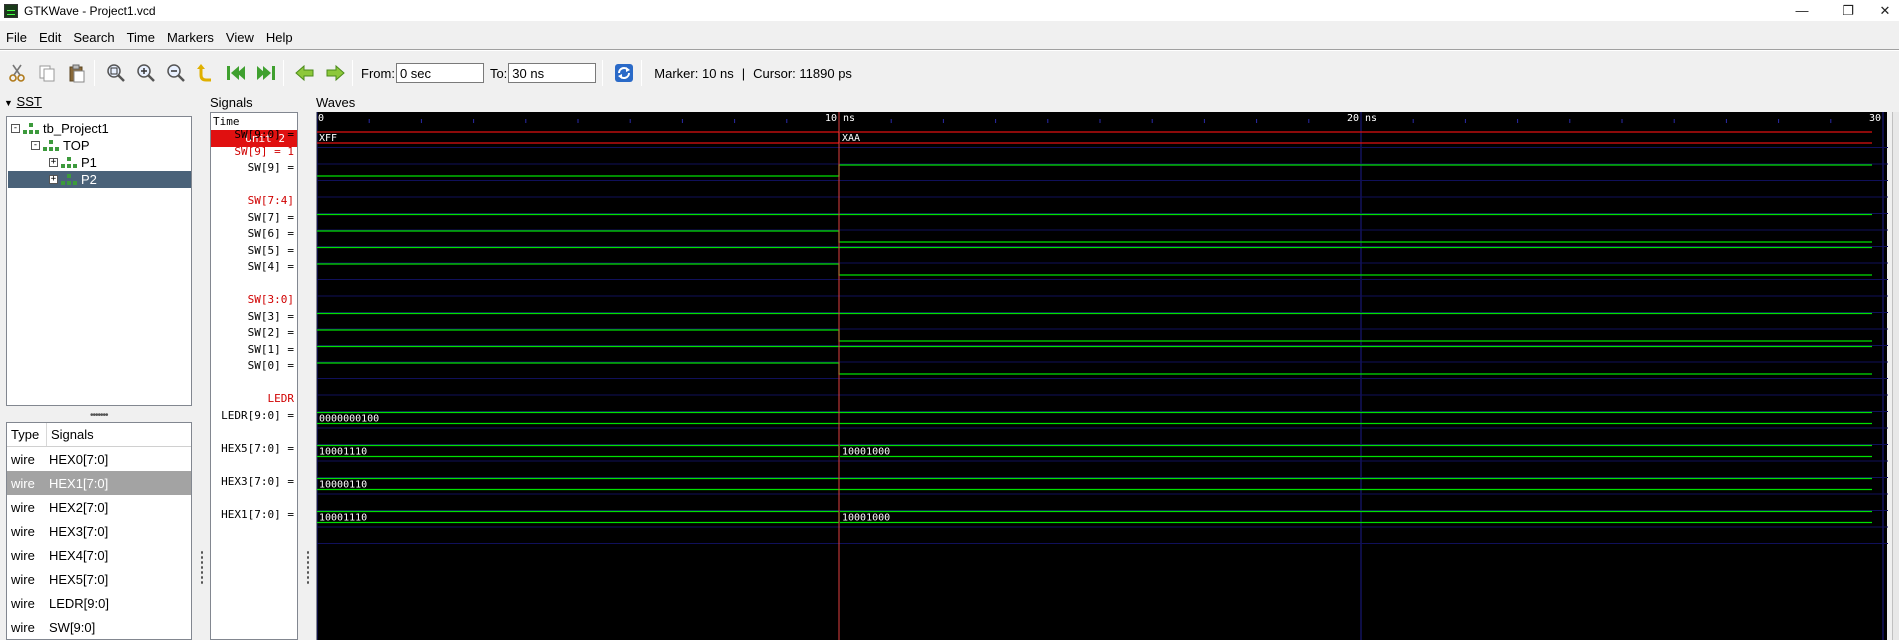 The height and width of the screenshot is (640, 1899). I want to click on signal-row: wire HEX4[7:0], so click(99, 555).